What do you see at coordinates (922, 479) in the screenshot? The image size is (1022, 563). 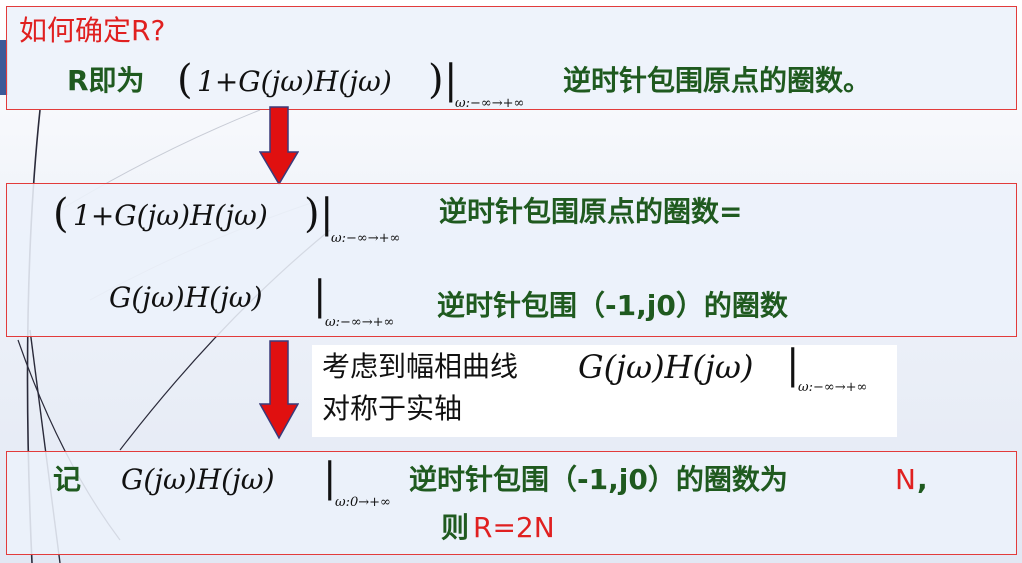 I see `comma: ,` at bounding box center [922, 479].